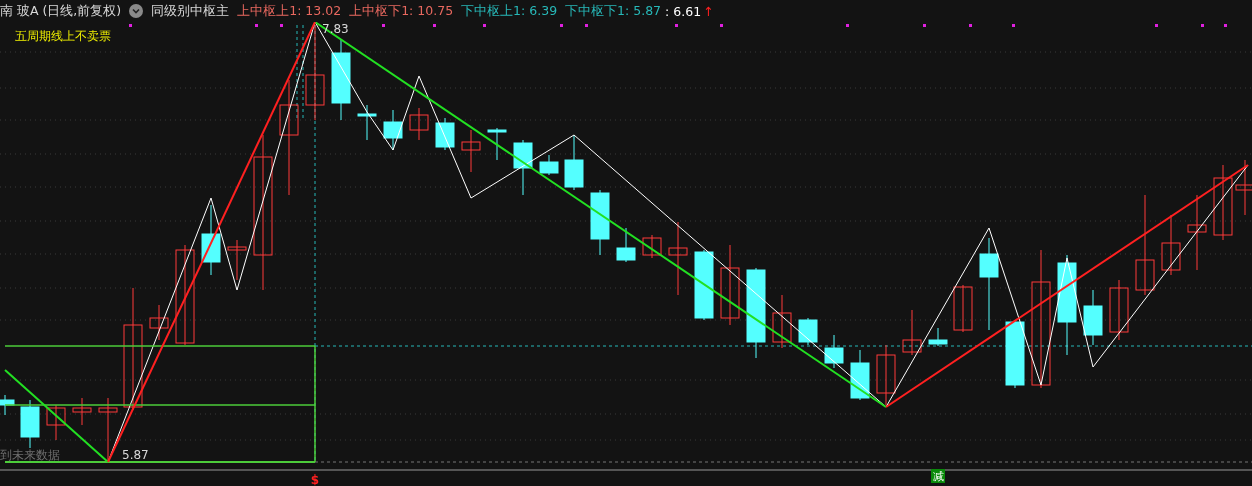  I want to click on last-value: : 6.61, so click(683, 11).